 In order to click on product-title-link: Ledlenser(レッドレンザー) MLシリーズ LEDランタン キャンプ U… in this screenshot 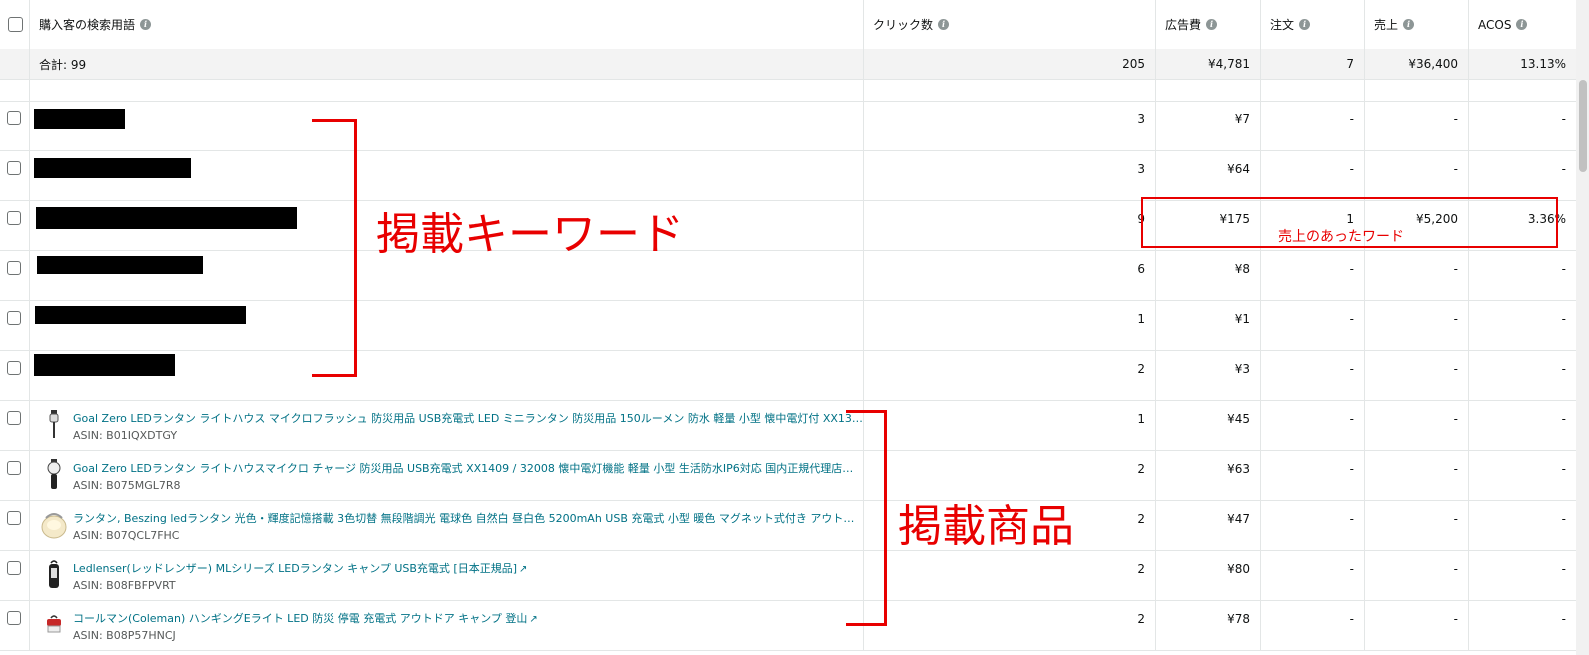, I will do `click(300, 568)`.